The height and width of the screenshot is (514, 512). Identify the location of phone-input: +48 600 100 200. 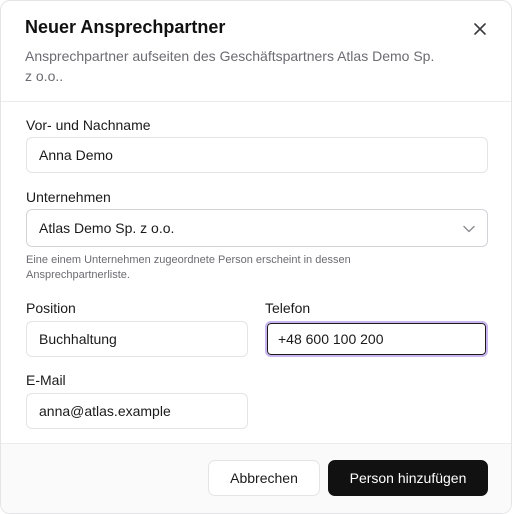
(376, 339).